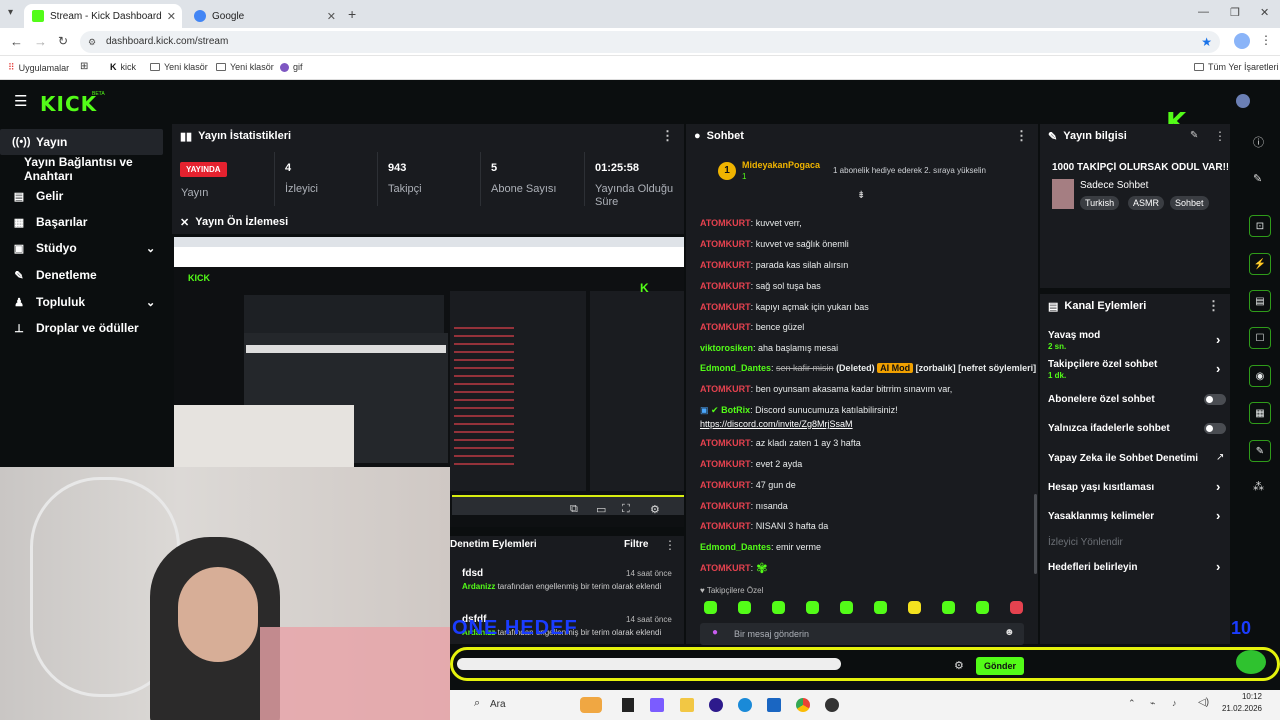 This screenshot has width=1280, height=720. Describe the element at coordinates (352, 14) in the screenshot. I see `new-tab-icon: +` at that location.